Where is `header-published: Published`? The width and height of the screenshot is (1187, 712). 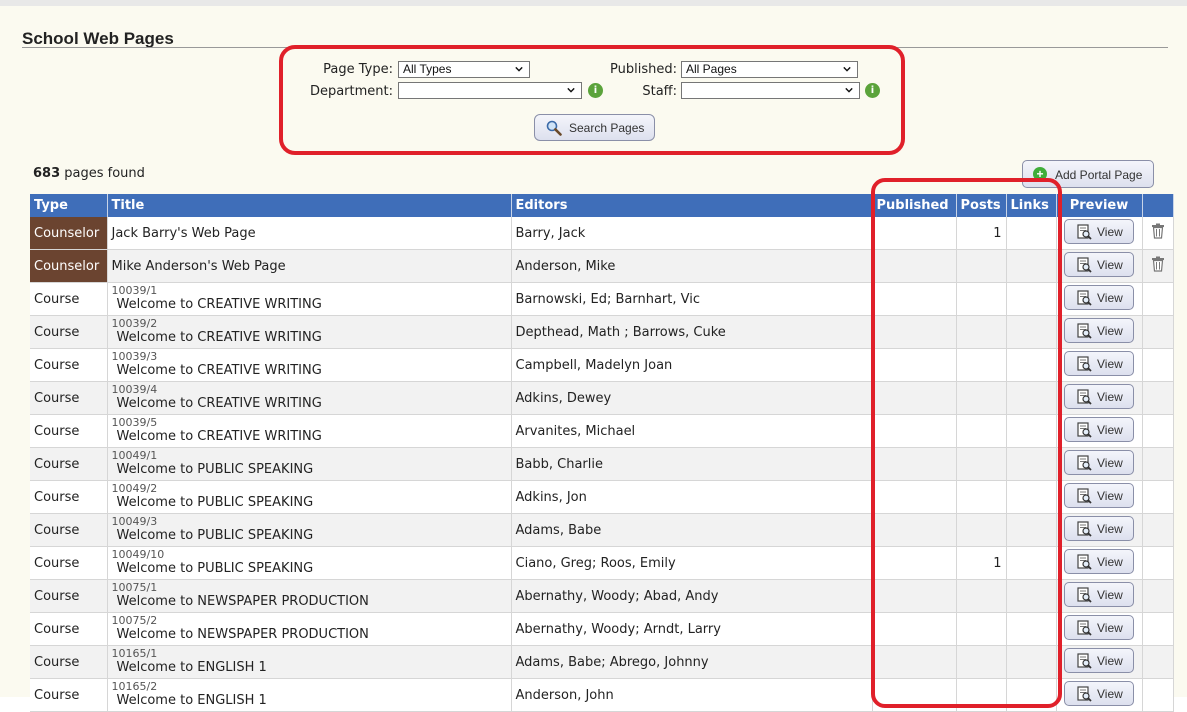 header-published: Published is located at coordinates (914, 205).